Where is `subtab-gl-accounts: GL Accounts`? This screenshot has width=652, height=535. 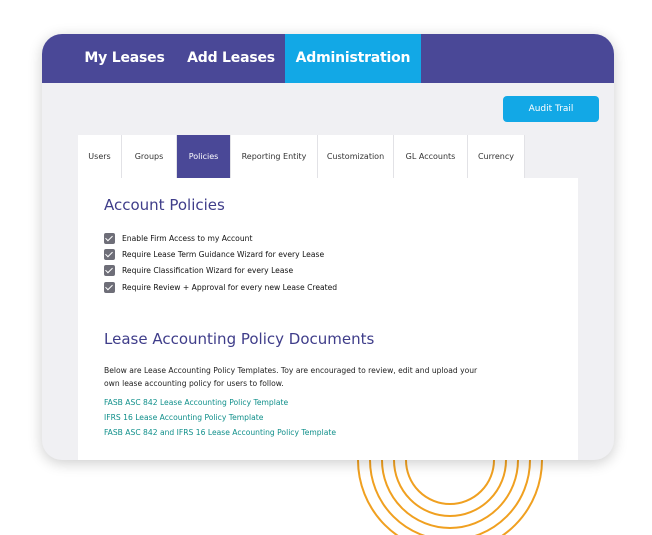
subtab-gl-accounts: GL Accounts is located at coordinates (431, 156).